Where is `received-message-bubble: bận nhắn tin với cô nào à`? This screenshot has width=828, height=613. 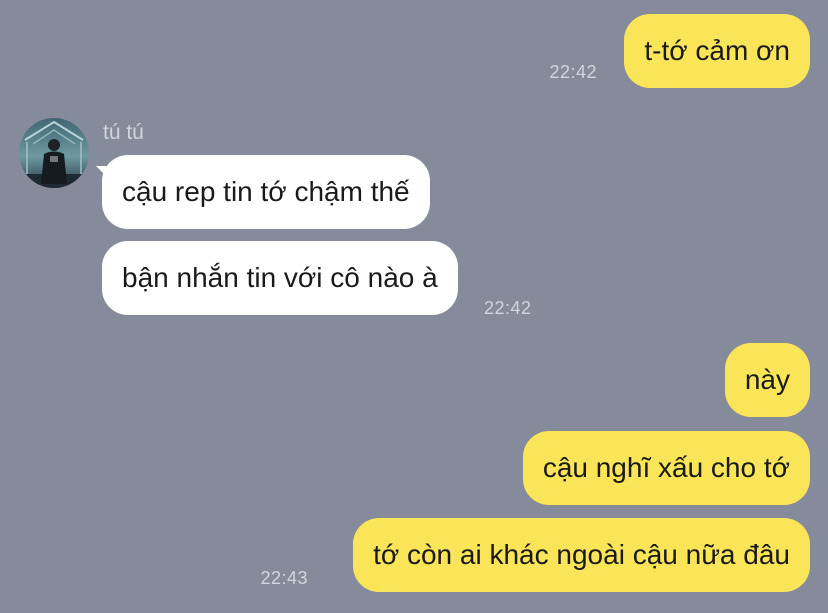 received-message-bubble: bận nhắn tin với cô nào à is located at coordinates (280, 278).